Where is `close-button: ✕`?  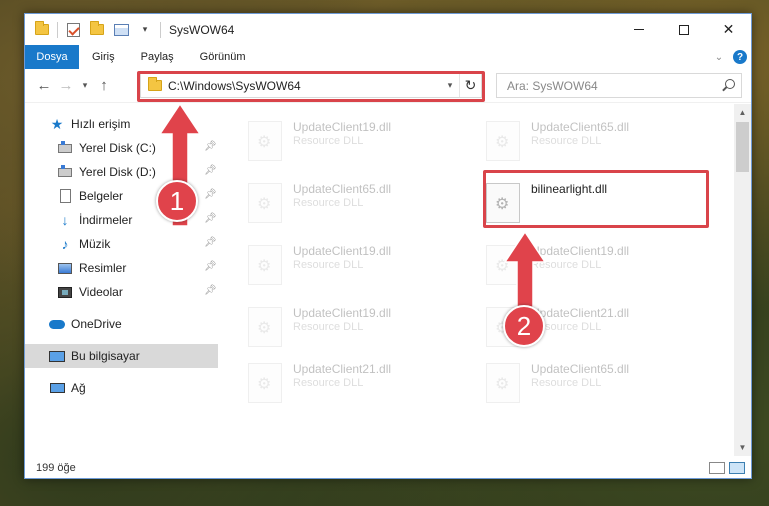 close-button: ✕ is located at coordinates (728, 29).